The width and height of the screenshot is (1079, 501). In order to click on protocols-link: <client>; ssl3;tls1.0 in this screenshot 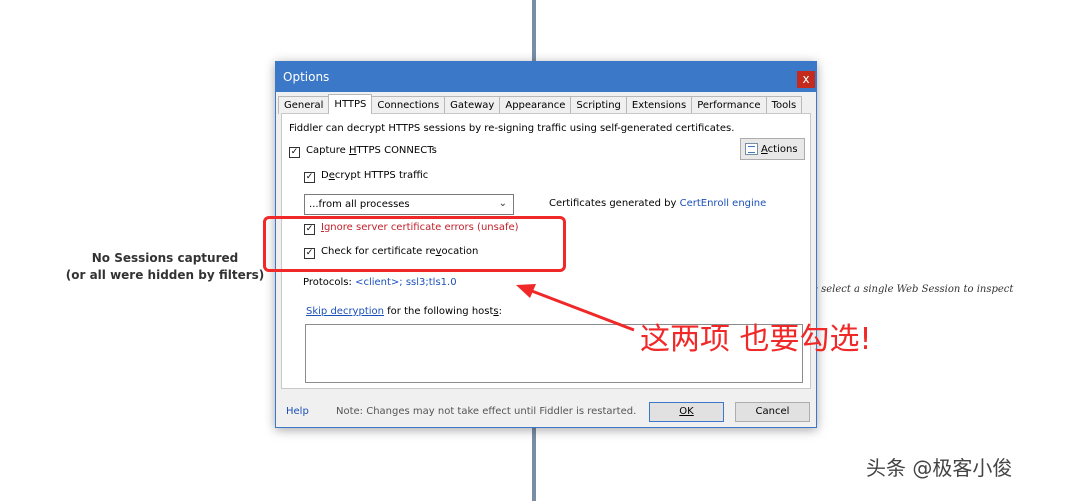, I will do `click(406, 282)`.